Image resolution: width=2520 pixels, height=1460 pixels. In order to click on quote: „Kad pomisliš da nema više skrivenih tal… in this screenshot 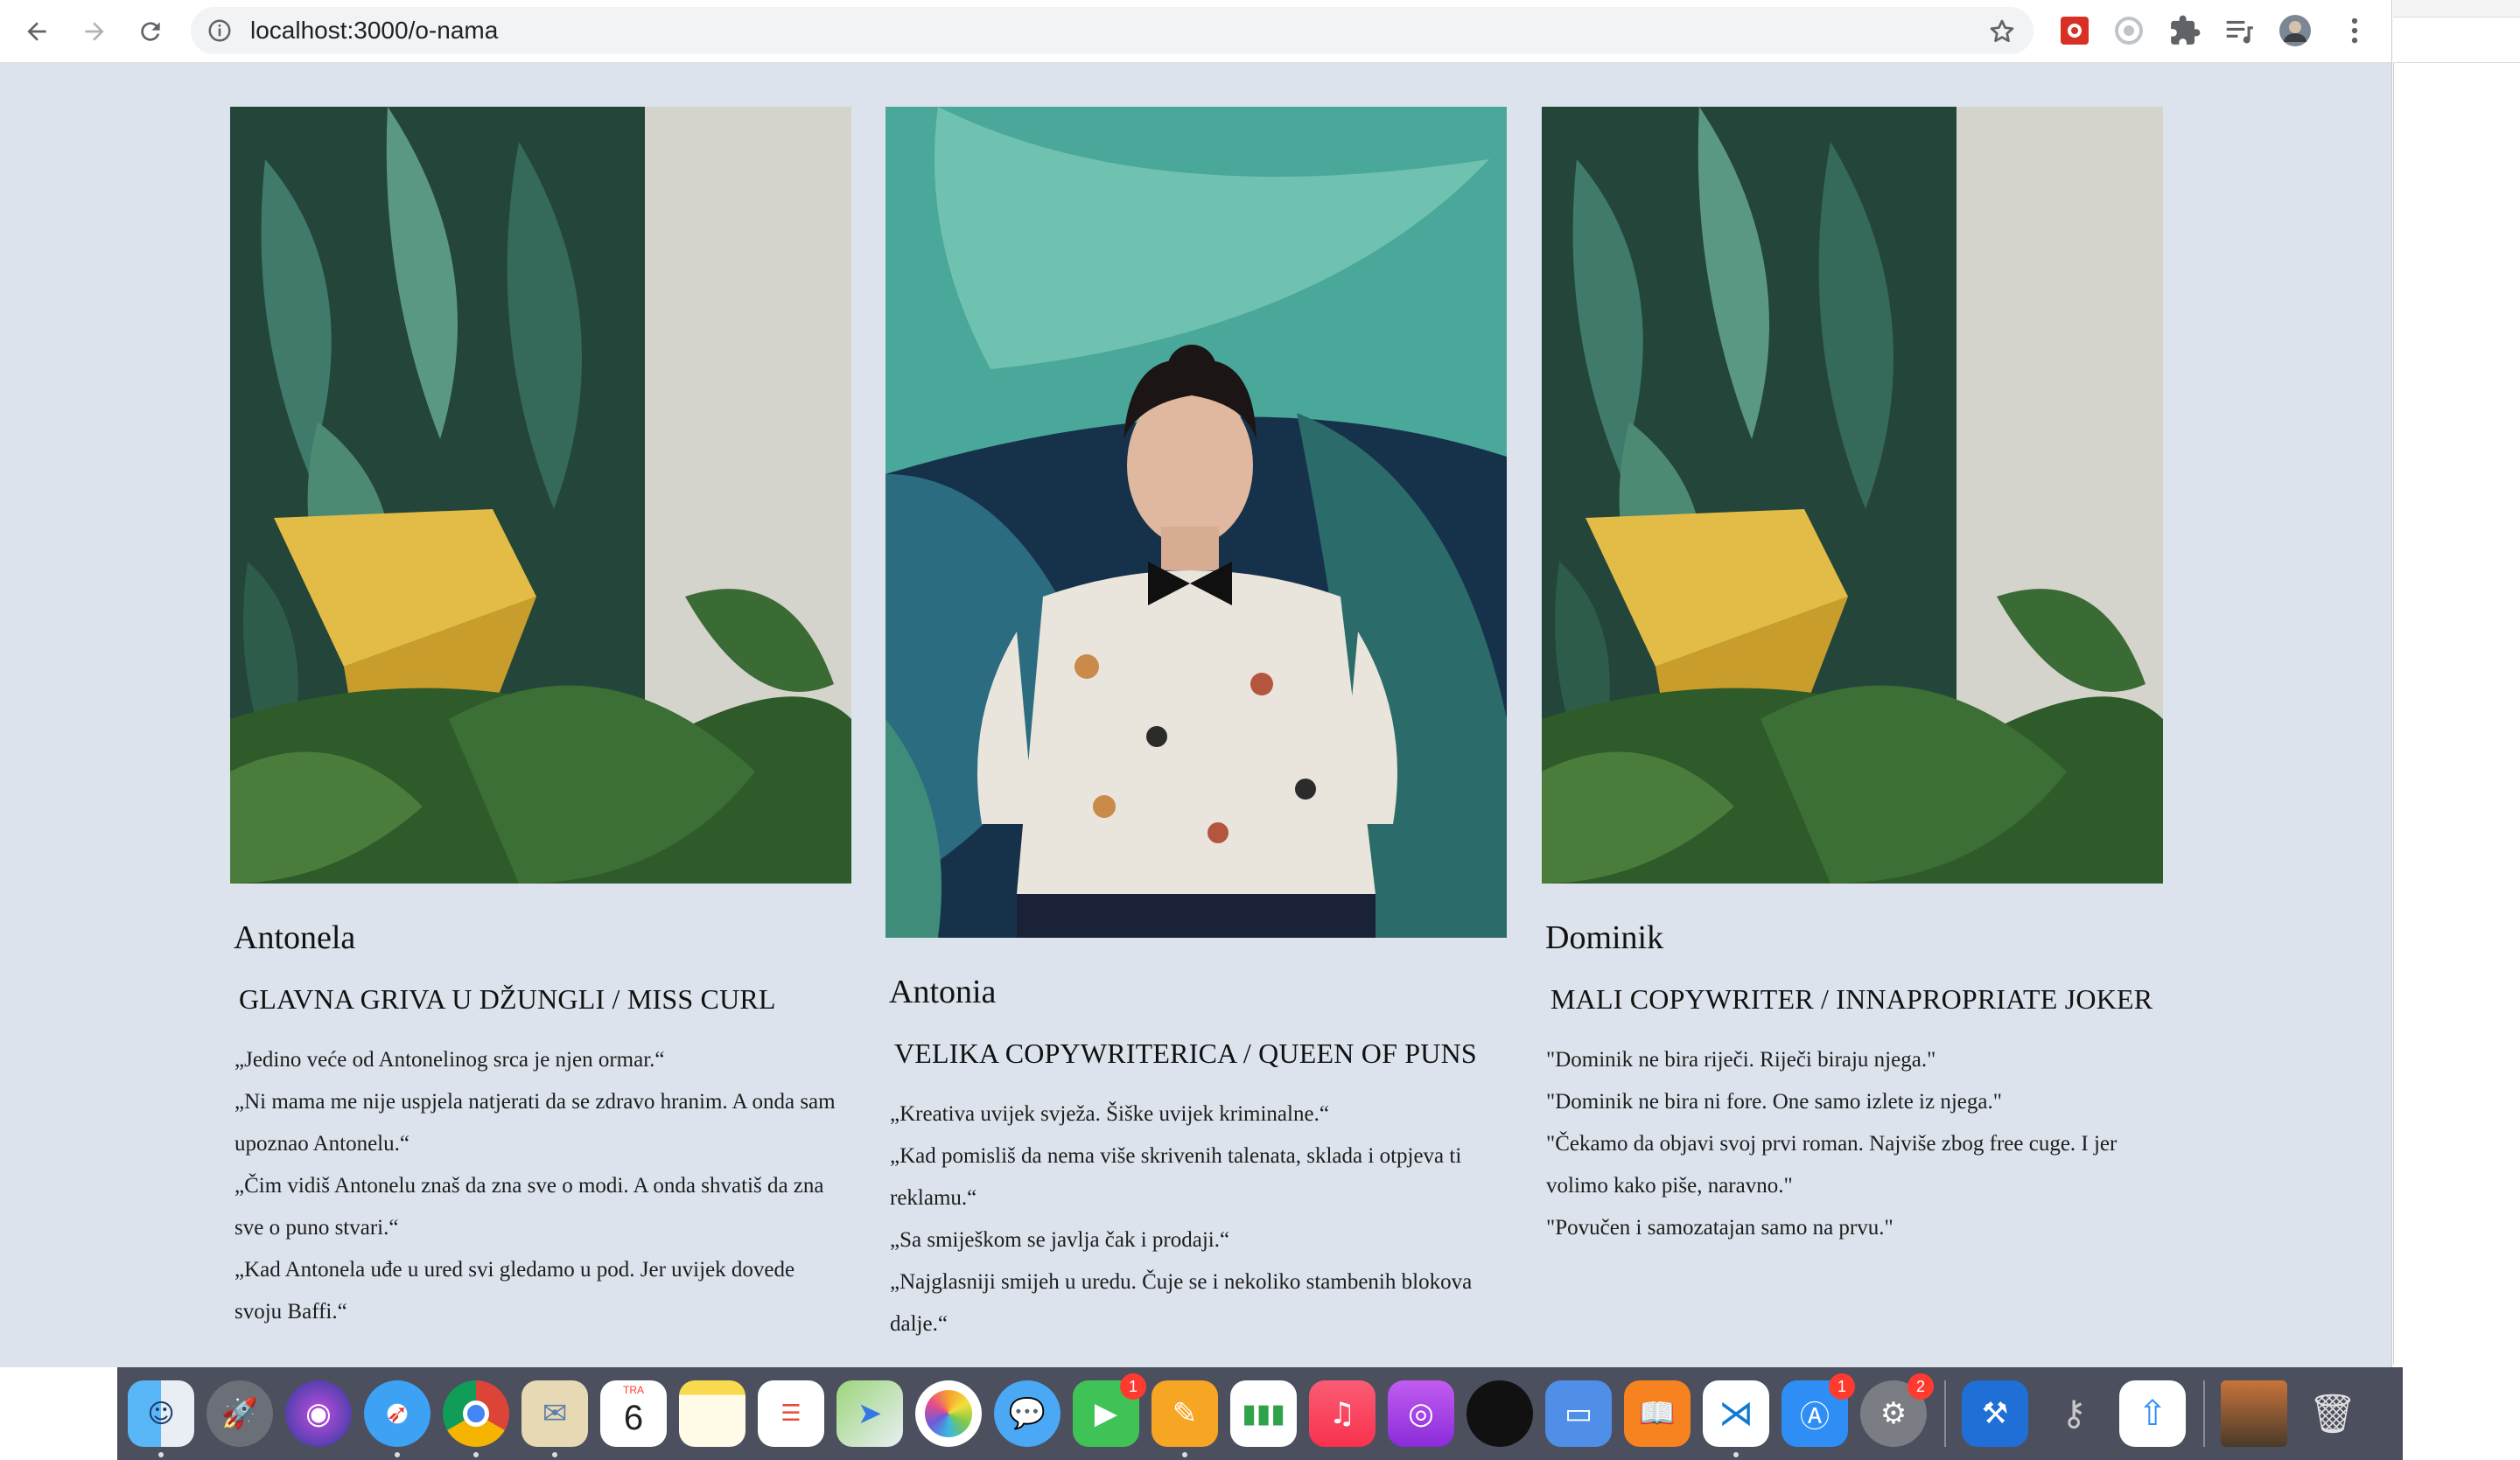, I will do `click(1176, 1177)`.